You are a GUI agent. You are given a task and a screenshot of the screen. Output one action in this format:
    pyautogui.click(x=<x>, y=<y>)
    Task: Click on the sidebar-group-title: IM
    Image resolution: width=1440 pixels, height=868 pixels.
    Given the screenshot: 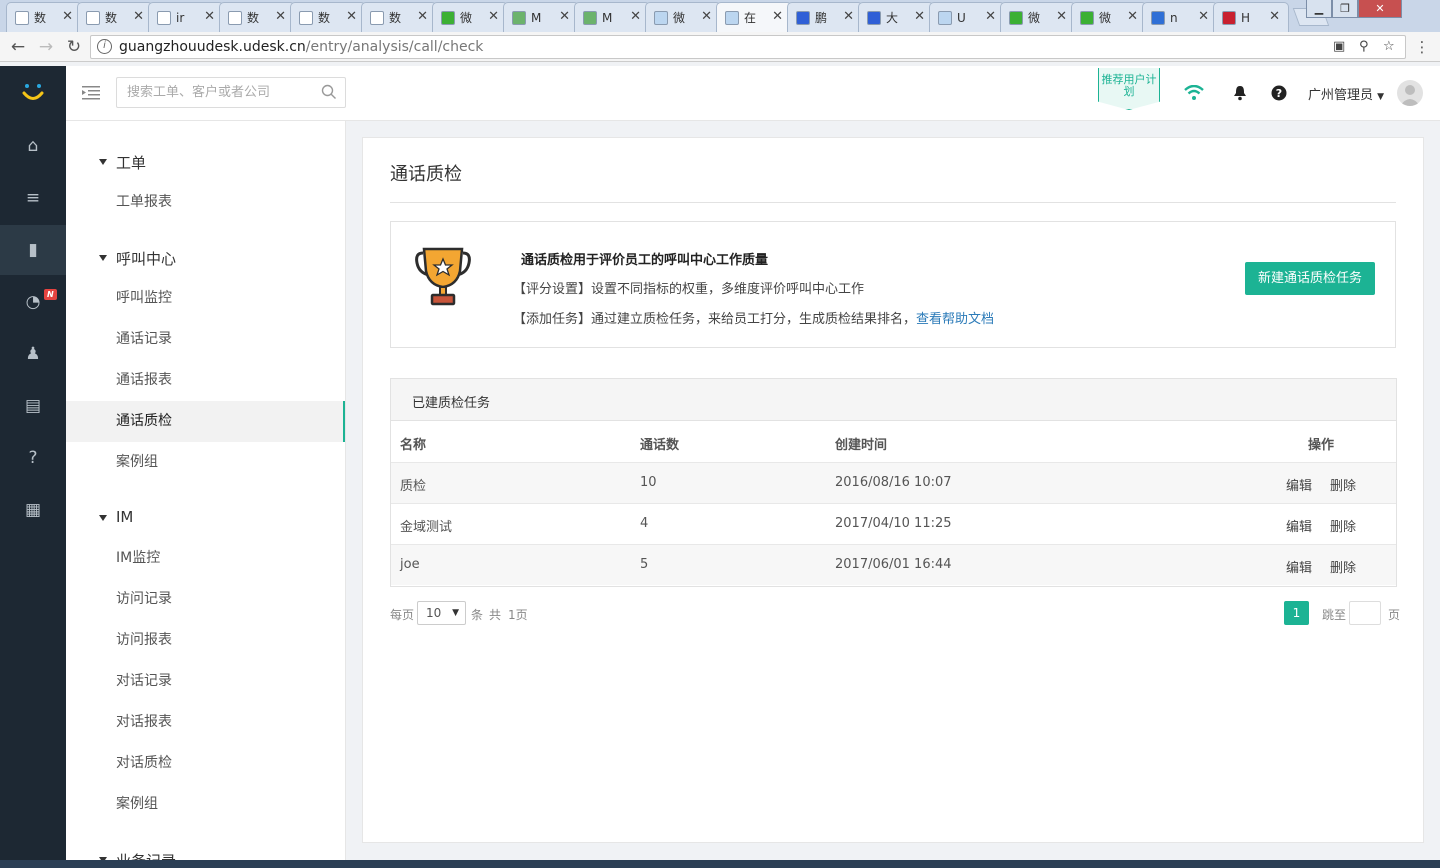 What is the action you would take?
    pyautogui.click(x=124, y=517)
    